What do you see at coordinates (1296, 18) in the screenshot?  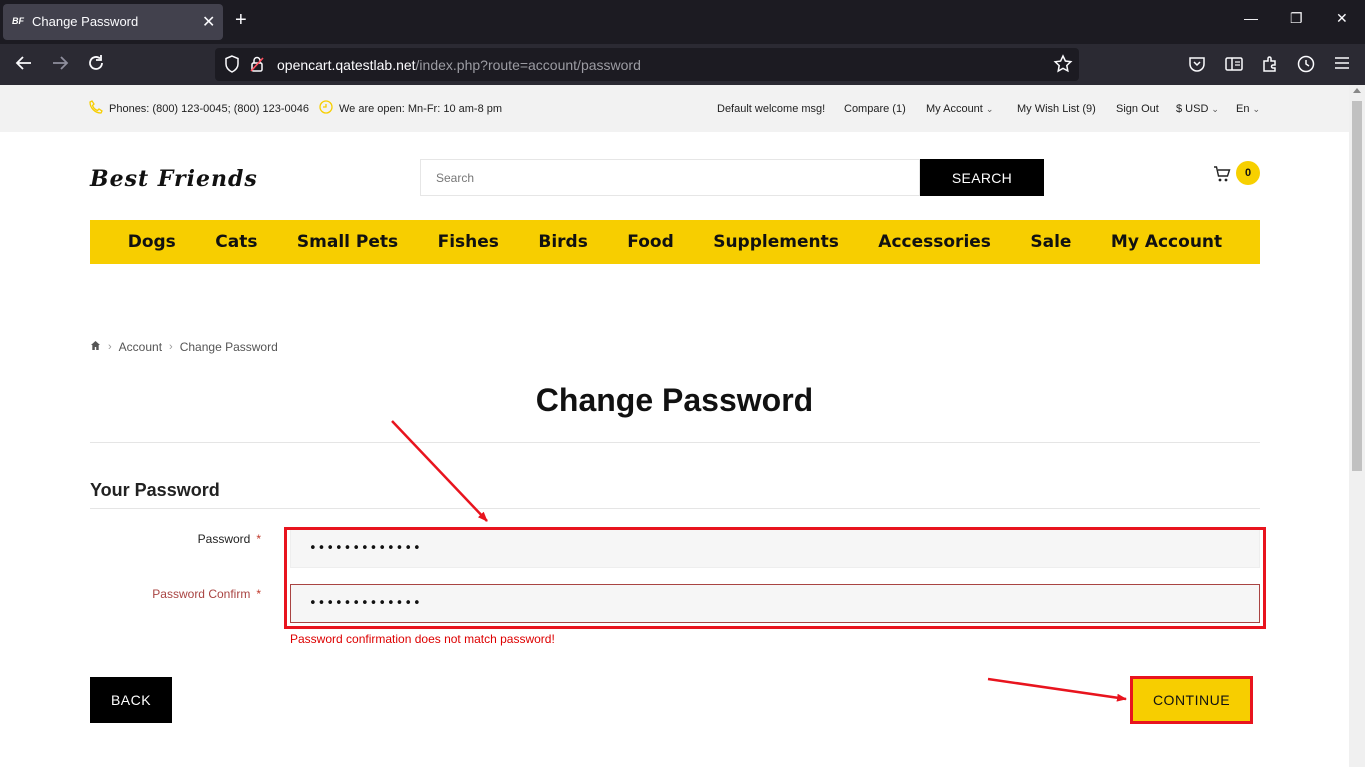 I see `restore-icon: ❐` at bounding box center [1296, 18].